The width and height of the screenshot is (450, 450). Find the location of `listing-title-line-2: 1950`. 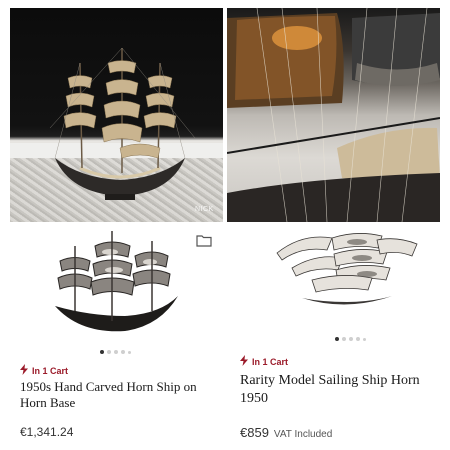

listing-title-line-2: 1950 is located at coordinates (345, 399).